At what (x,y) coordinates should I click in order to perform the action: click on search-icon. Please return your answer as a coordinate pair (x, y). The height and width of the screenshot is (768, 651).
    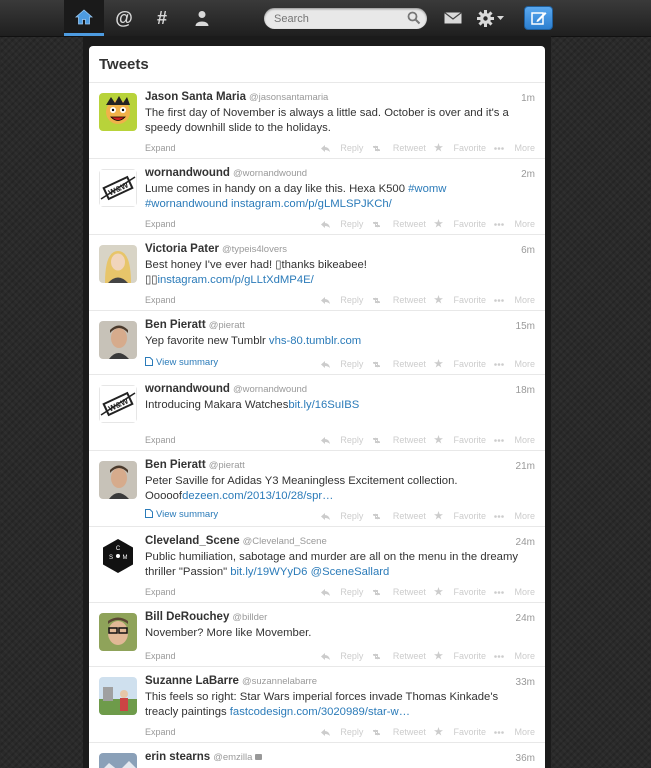
    Looking at the image, I should click on (414, 18).